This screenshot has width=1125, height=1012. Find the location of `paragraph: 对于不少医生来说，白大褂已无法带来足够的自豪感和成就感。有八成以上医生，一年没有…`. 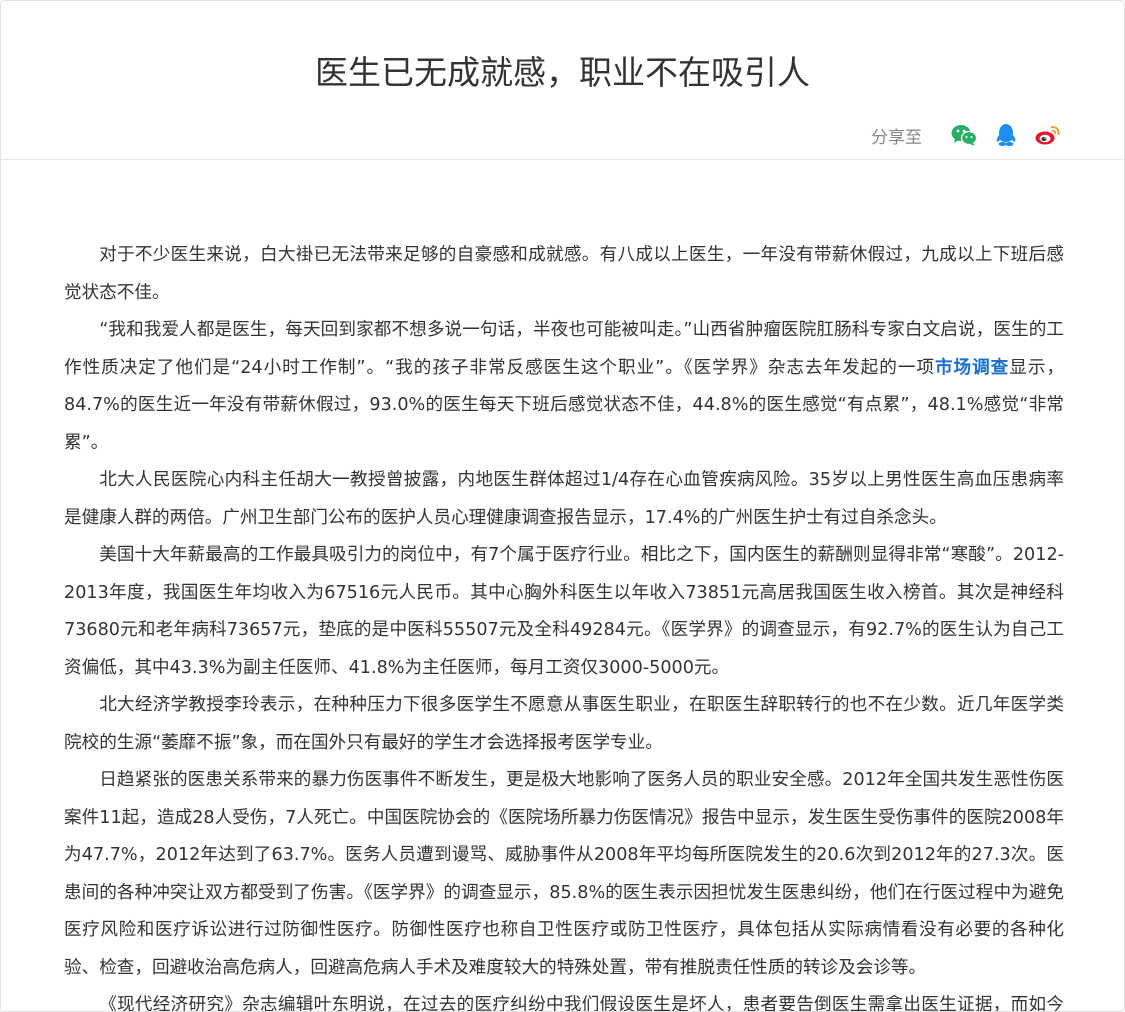

paragraph: 对于不少医生来说，白大褂已无法带来足够的自豪感和成就感。有八成以上医生，一年没有… is located at coordinates (564, 274).